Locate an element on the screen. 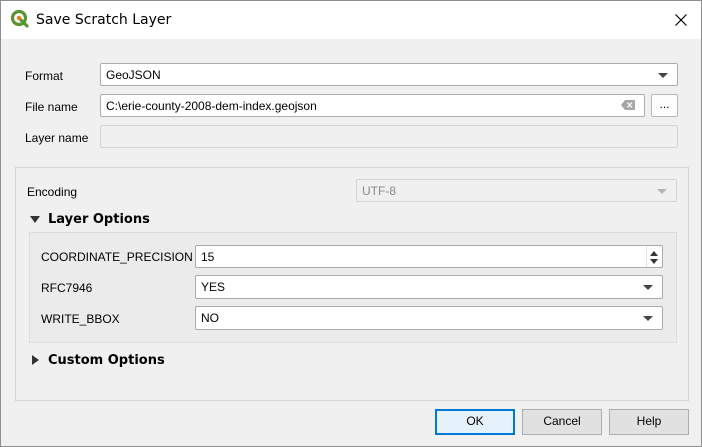  coordinate-precision-label: COORDINATE_PRECISION is located at coordinates (117, 257).